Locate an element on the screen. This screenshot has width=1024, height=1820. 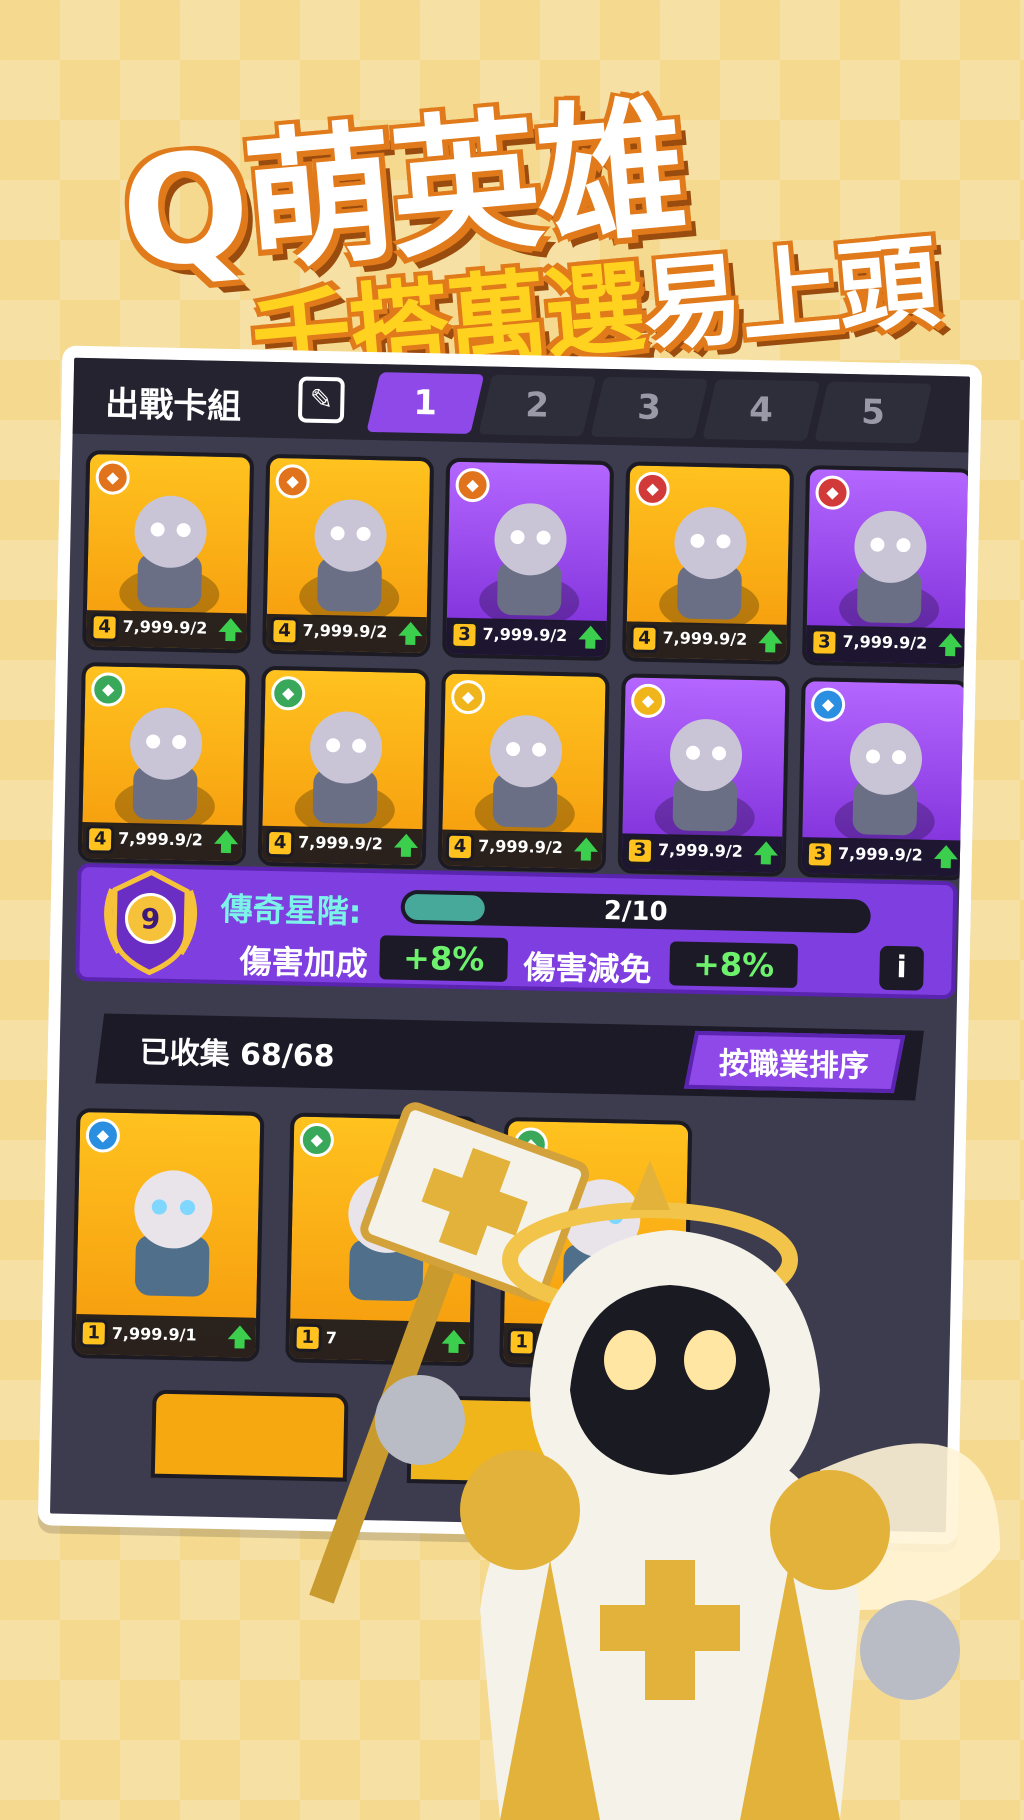
mage-icon: ◆ is located at coordinates (103, 1135).